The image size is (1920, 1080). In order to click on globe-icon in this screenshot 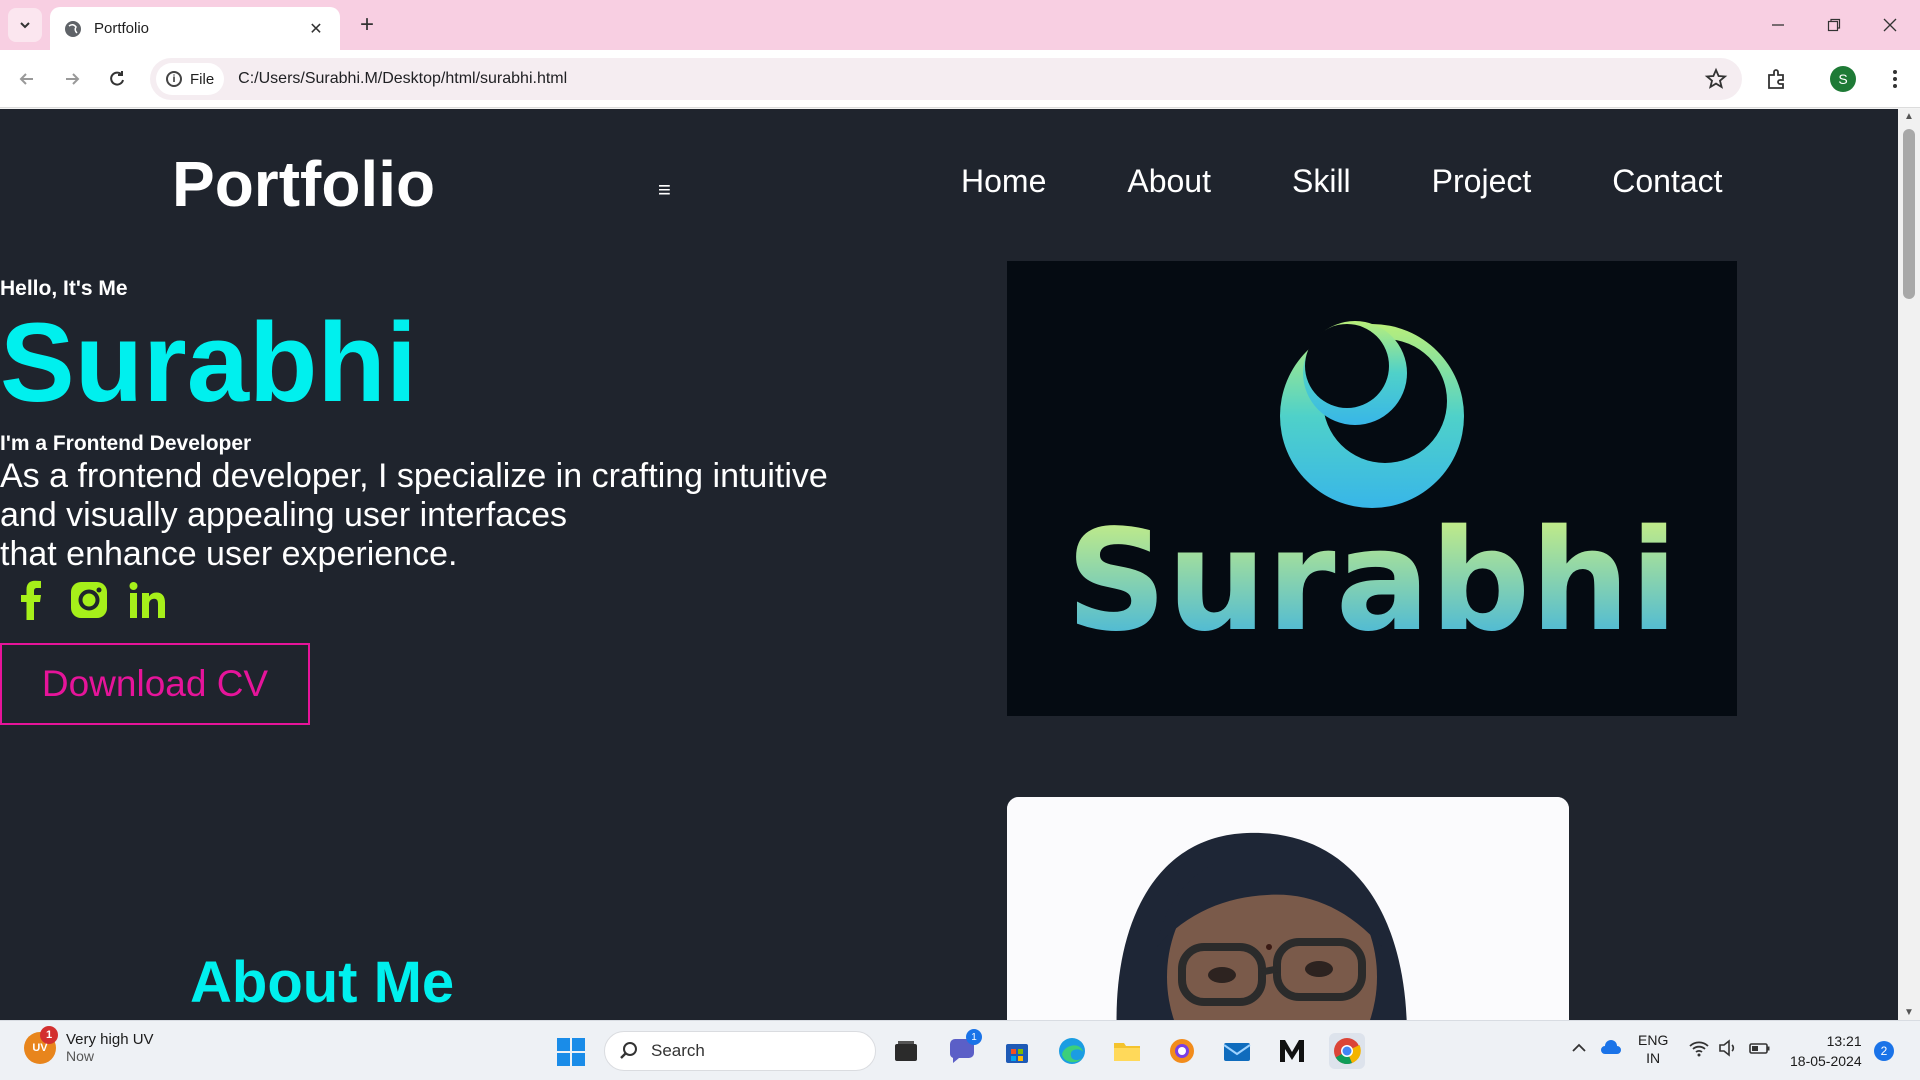, I will do `click(73, 28)`.